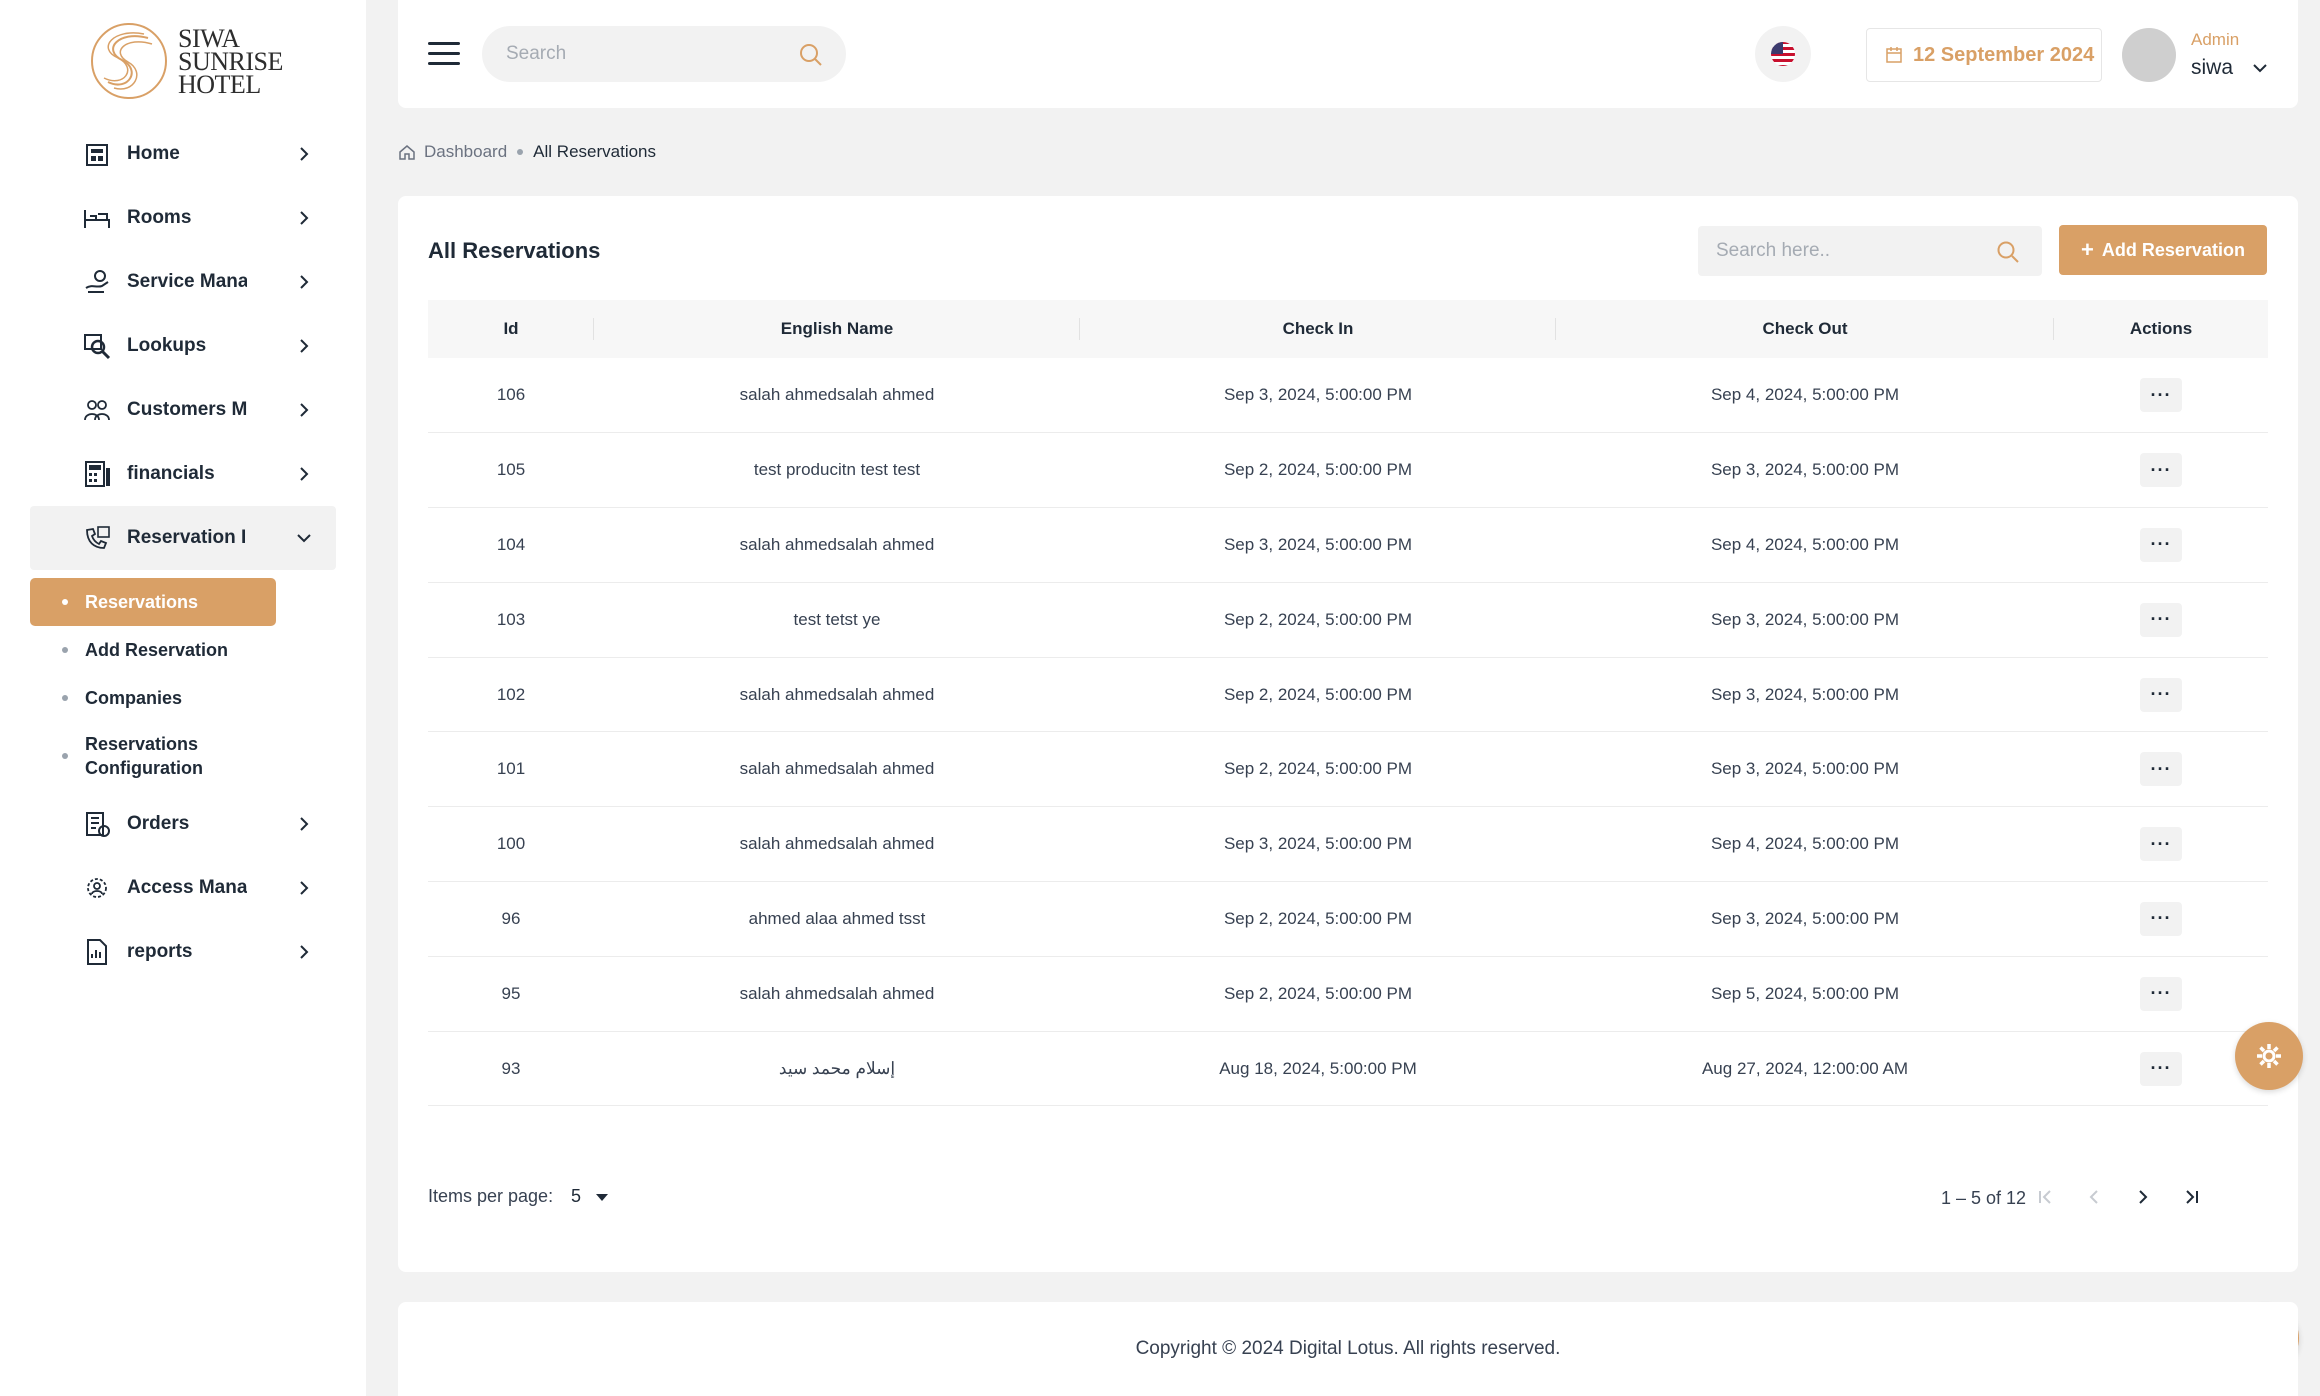 The width and height of the screenshot is (2320, 1396). I want to click on first-page-button, so click(2045, 1197).